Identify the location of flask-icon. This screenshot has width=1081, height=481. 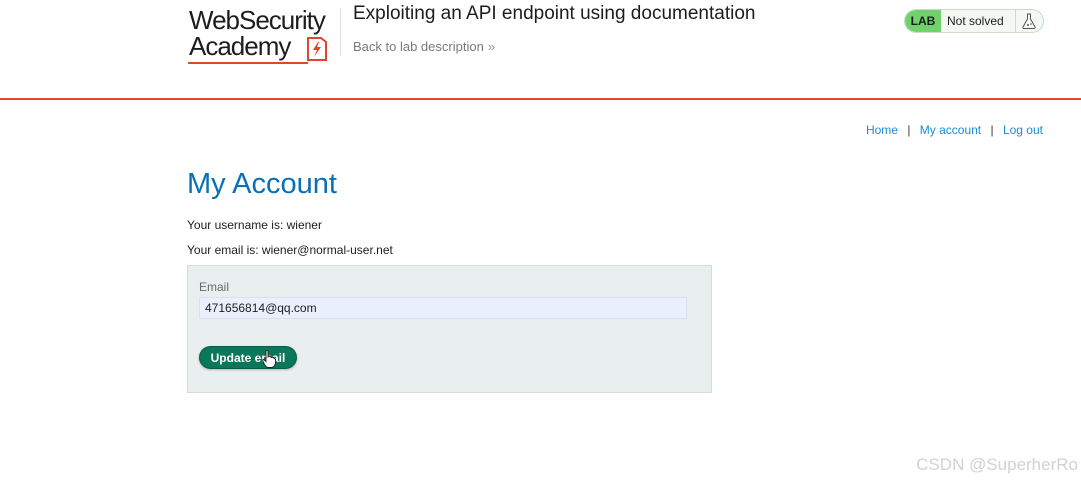
(1029, 21).